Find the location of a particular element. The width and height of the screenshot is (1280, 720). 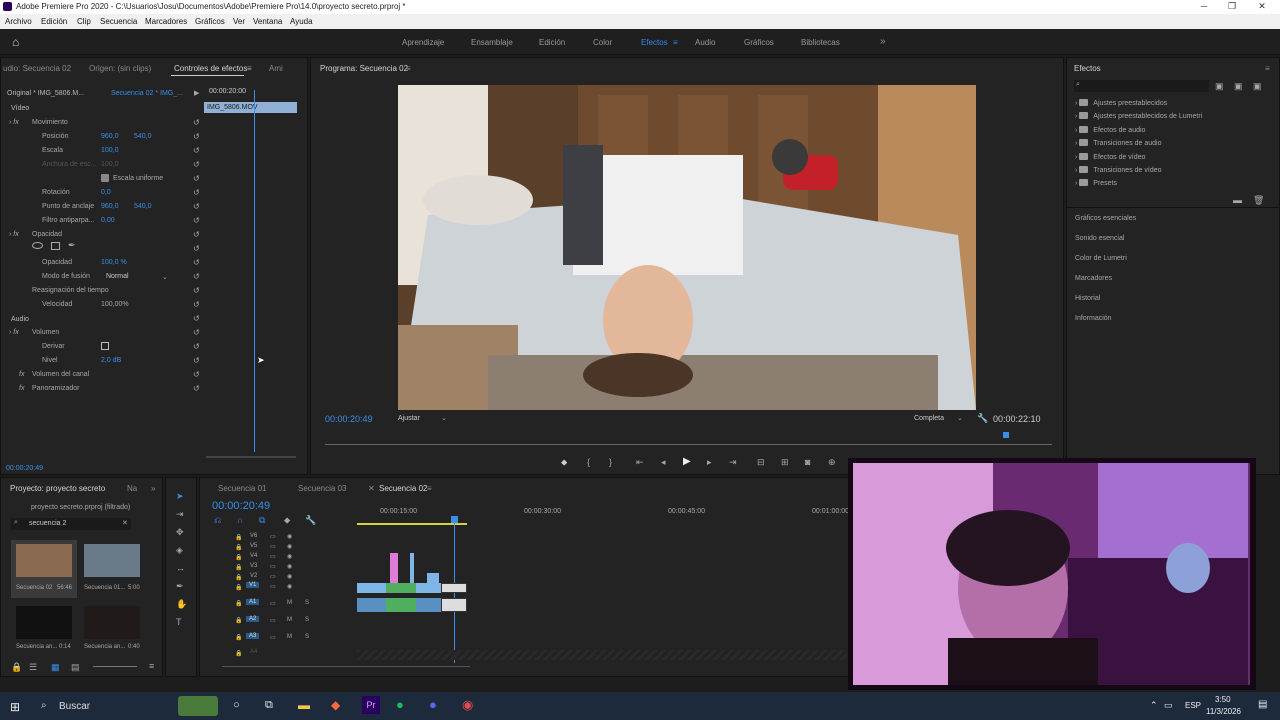

work-area-bar is located at coordinates (412, 524).